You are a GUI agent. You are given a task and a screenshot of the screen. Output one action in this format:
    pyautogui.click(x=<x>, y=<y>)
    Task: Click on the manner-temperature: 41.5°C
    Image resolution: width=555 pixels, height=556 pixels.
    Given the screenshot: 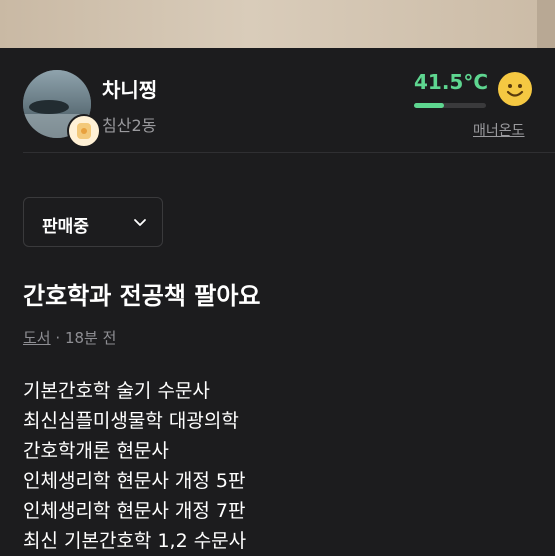 What is the action you would take?
    pyautogui.click(x=451, y=82)
    